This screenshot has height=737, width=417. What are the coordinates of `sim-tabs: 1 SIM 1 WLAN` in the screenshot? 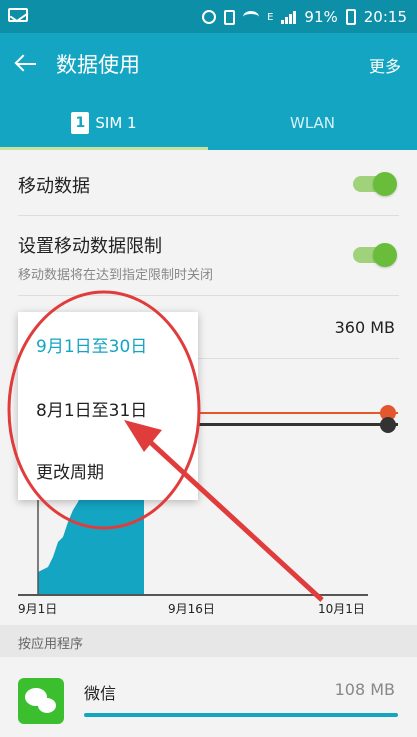 It's located at (208, 122).